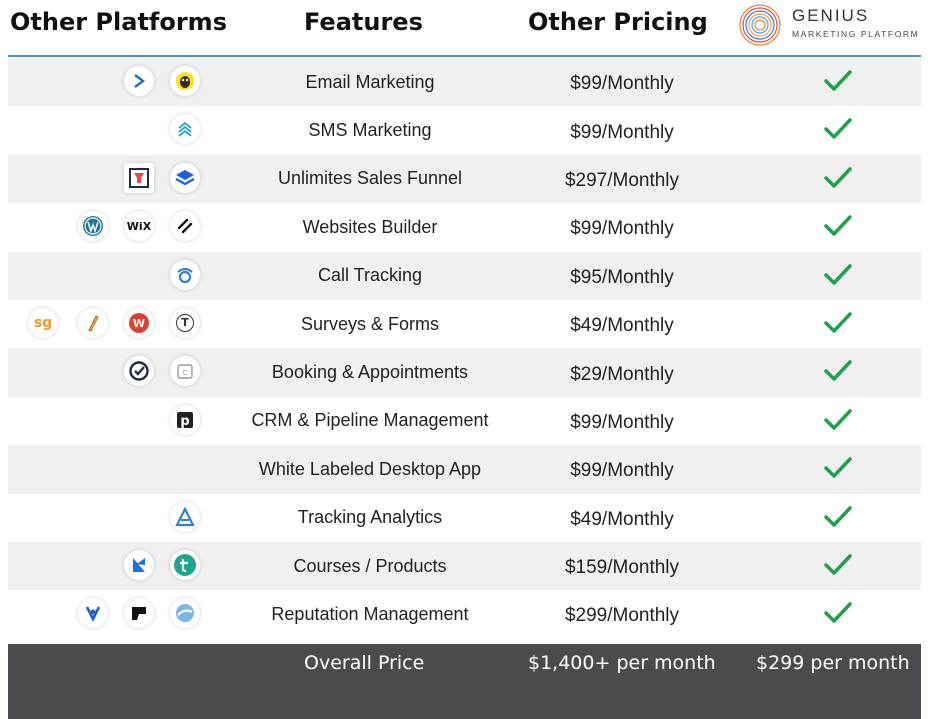 Image resolution: width=928 pixels, height=719 pixels. Describe the element at coordinates (370, 613) in the screenshot. I see `feature-label: Reputation Management` at that location.